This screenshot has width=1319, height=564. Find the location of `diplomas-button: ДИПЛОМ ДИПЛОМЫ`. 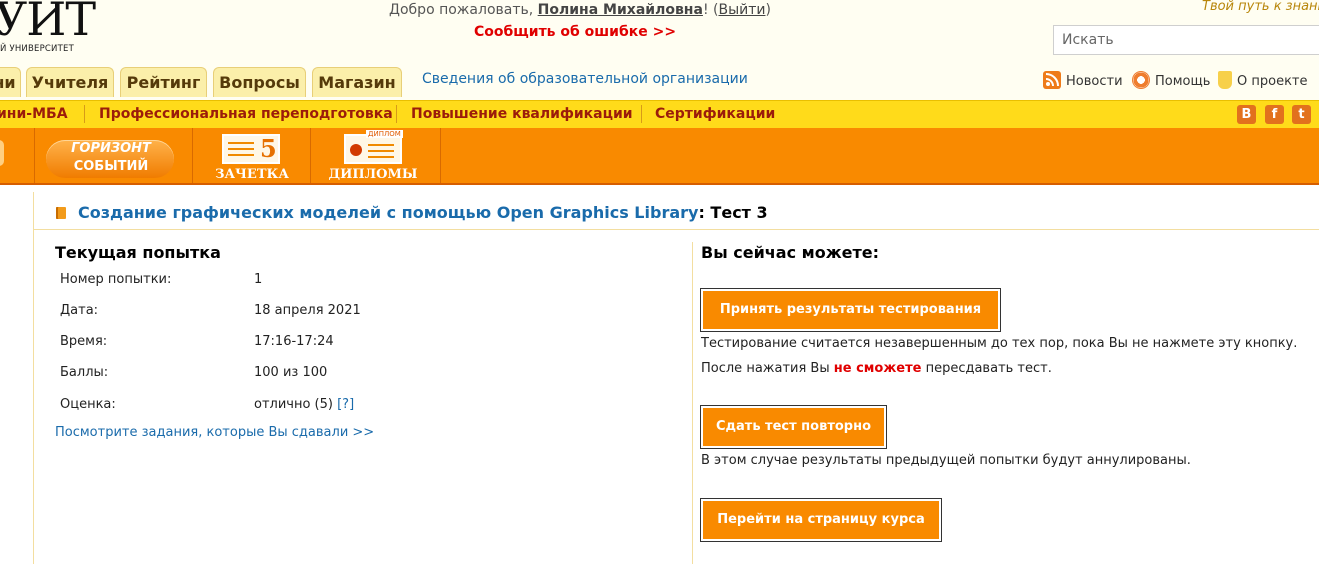

diplomas-button: ДИПЛОМ ДИПЛОМЫ is located at coordinates (373, 156).